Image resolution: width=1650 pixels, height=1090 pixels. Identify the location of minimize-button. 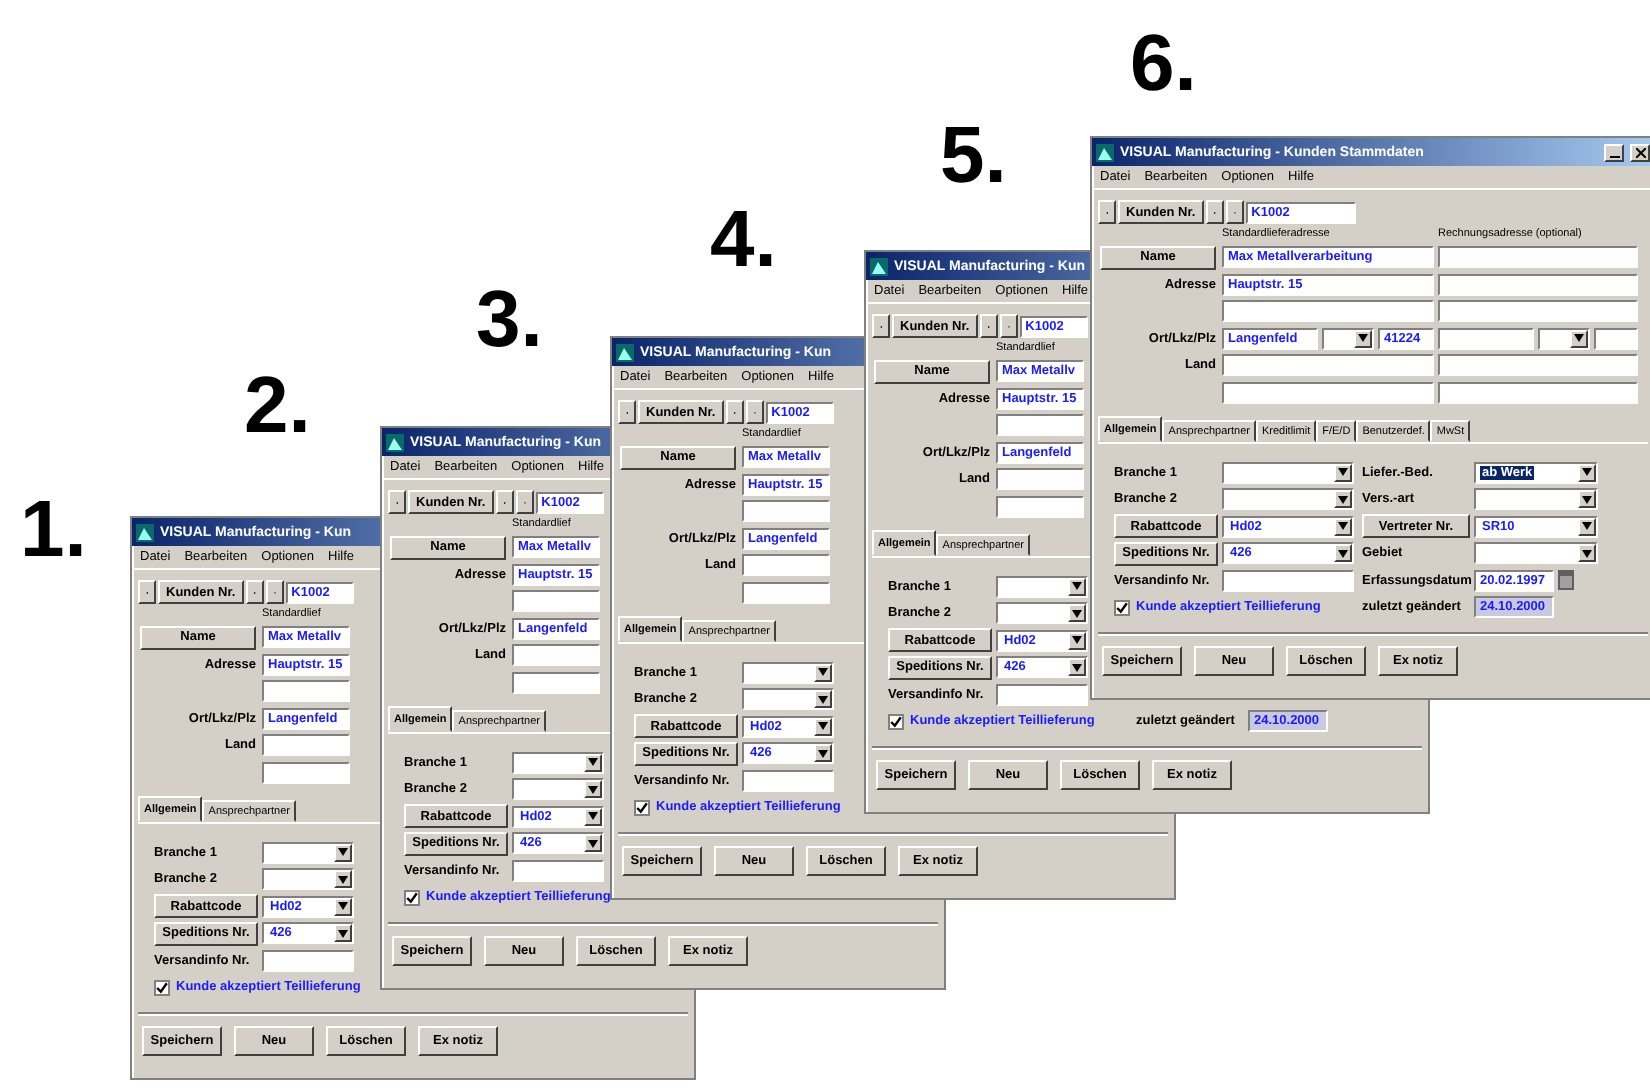
(1614, 152).